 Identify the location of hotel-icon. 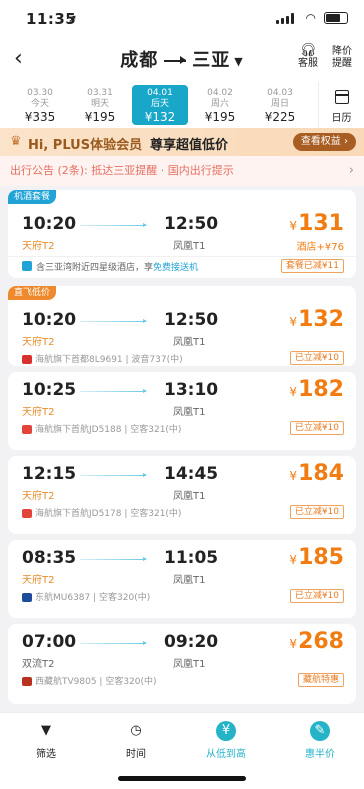
(27, 266).